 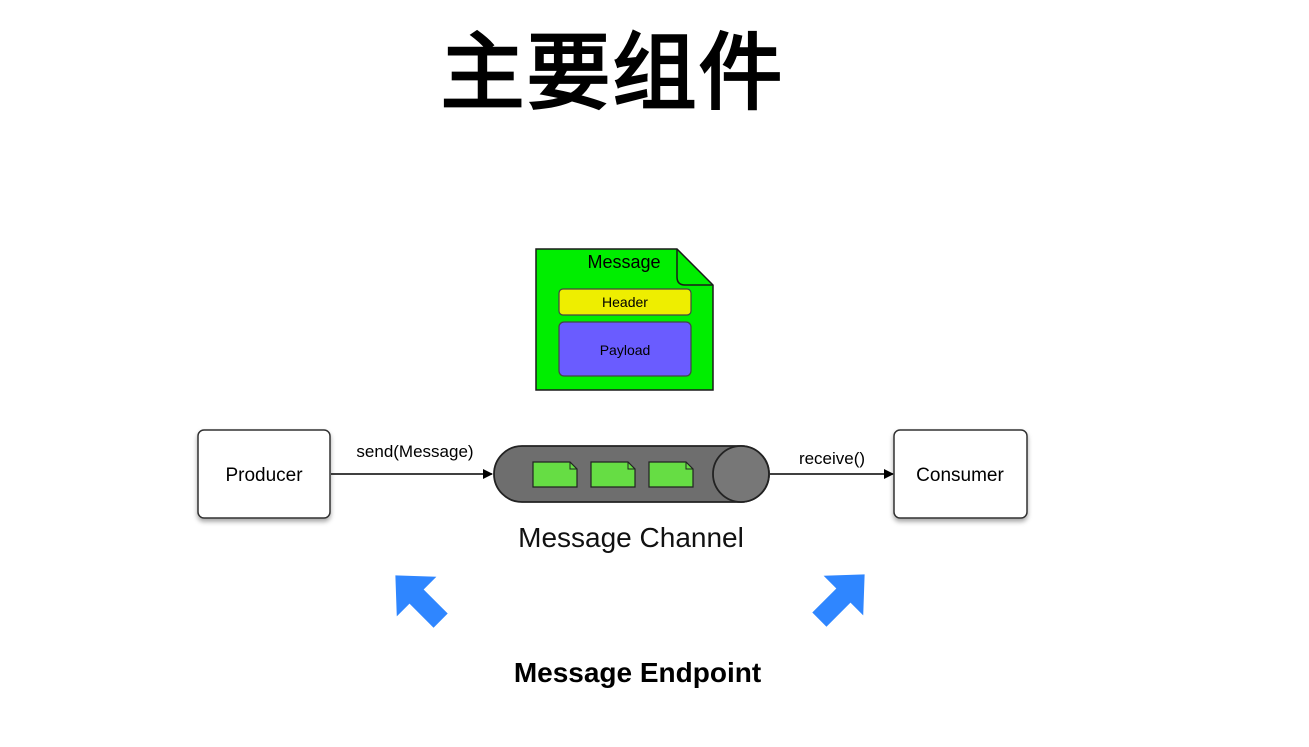 I want to click on message-payload-label: Payload, so click(x=625, y=350).